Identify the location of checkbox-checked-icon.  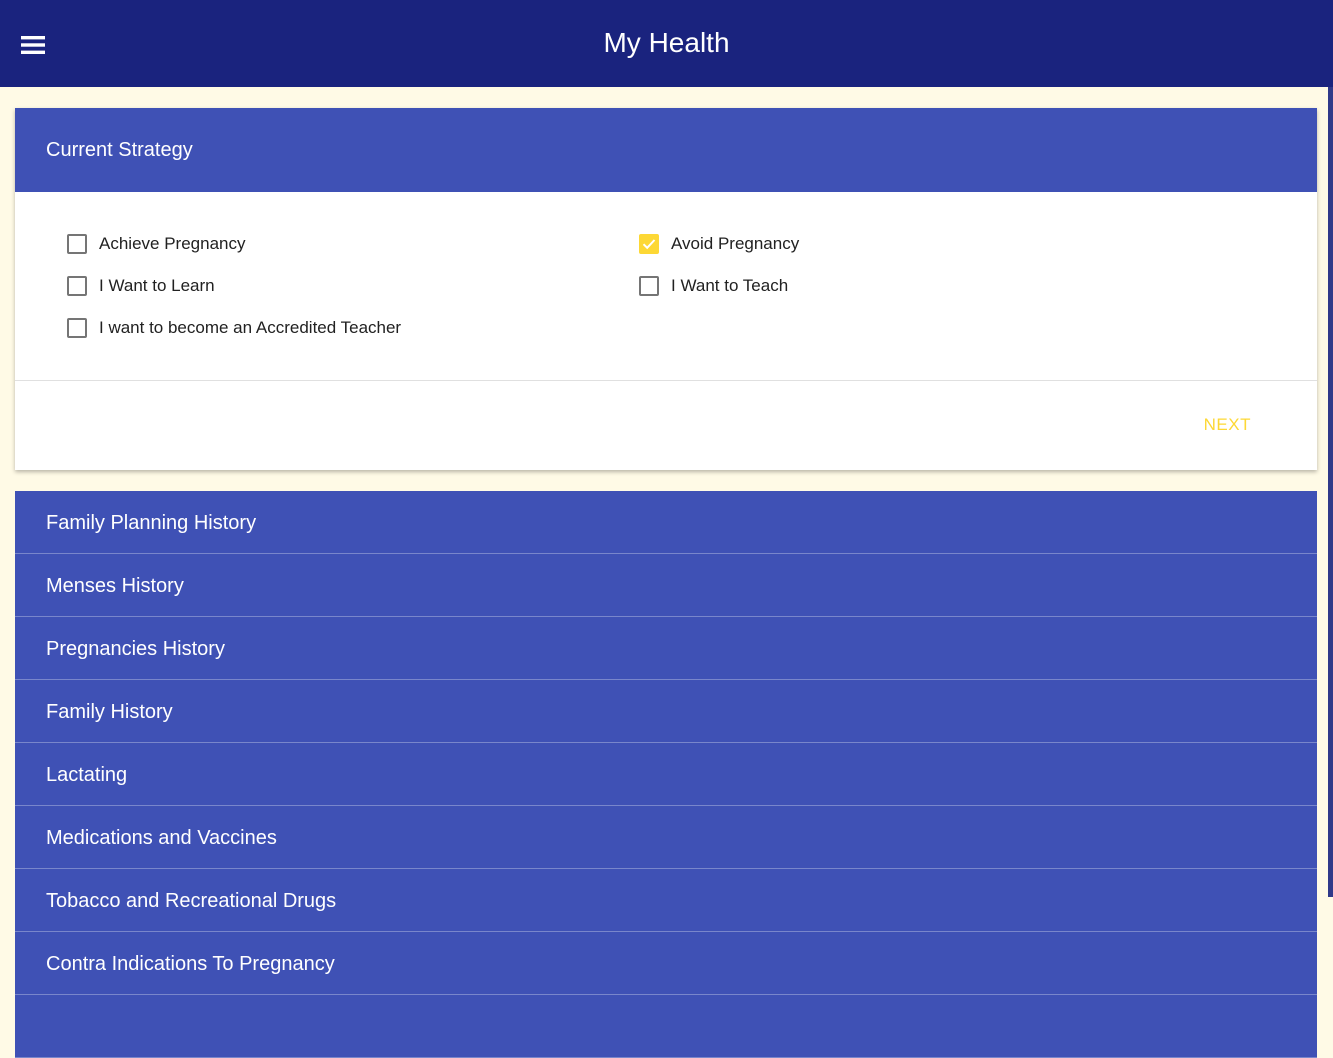
(649, 244).